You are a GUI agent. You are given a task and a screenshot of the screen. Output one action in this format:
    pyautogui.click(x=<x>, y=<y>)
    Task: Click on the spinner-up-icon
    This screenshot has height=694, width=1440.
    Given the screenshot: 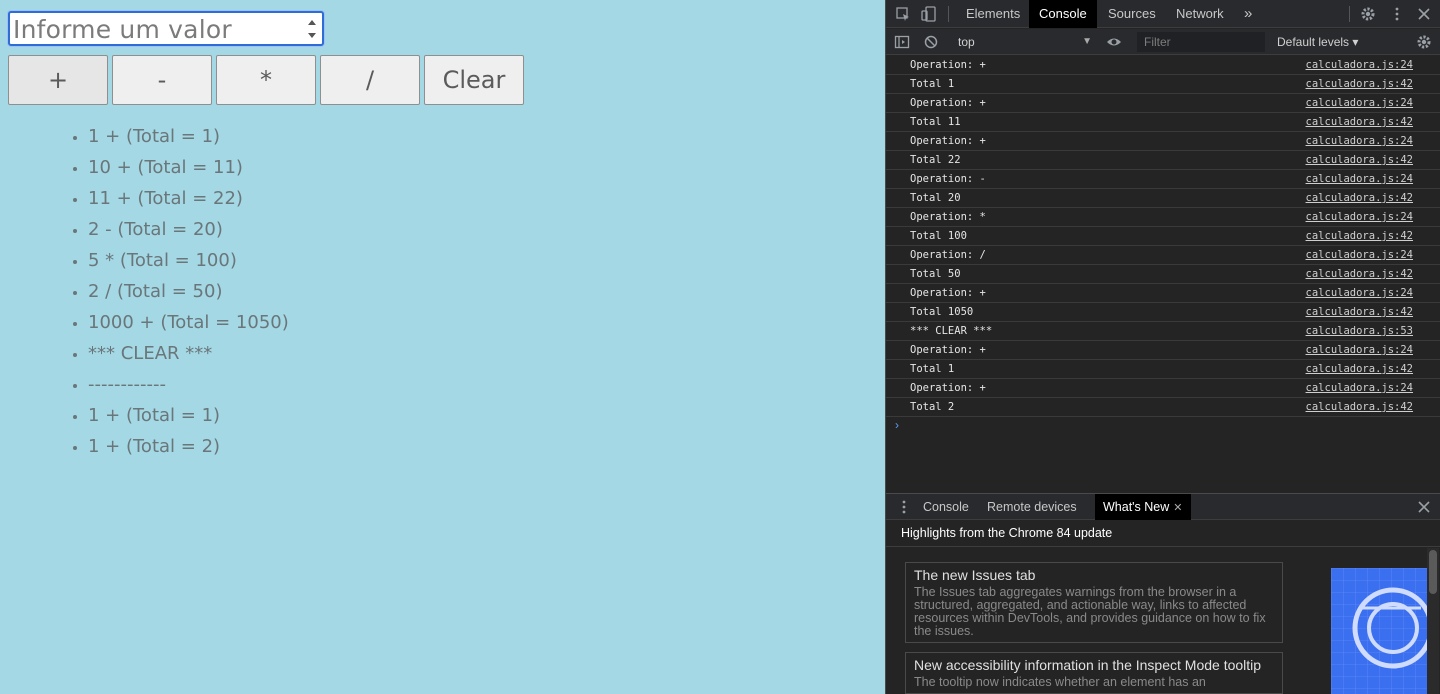 What is the action you would take?
    pyautogui.click(x=312, y=22)
    